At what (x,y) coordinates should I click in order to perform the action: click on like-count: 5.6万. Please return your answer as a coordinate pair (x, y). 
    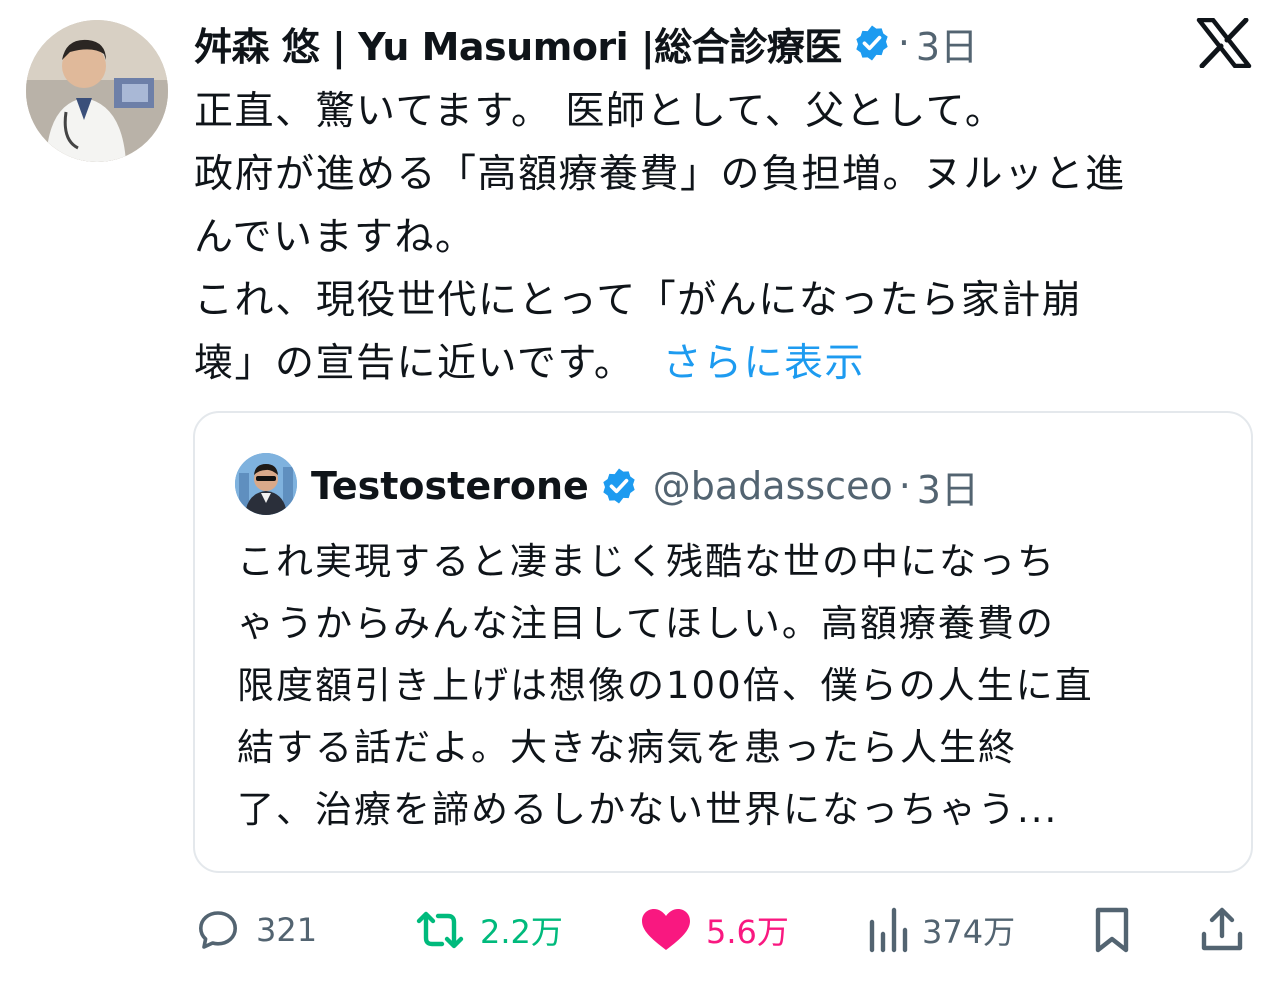
    Looking at the image, I should click on (747, 932).